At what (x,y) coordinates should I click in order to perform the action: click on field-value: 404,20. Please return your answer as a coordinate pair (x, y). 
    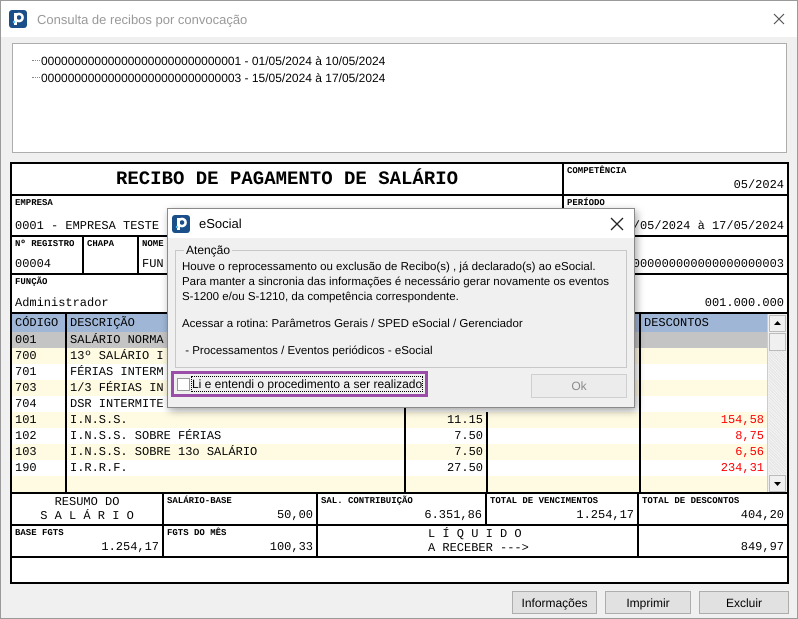
    Looking at the image, I should click on (762, 515).